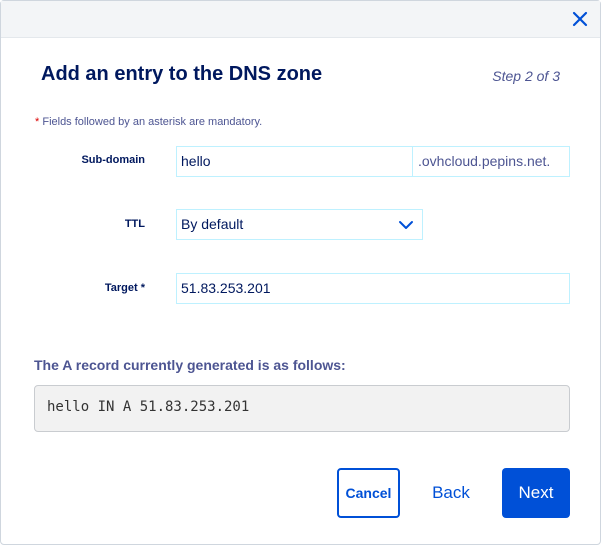 The height and width of the screenshot is (545, 601). What do you see at coordinates (85, 288) in the screenshot?
I see `target-label: Target *` at bounding box center [85, 288].